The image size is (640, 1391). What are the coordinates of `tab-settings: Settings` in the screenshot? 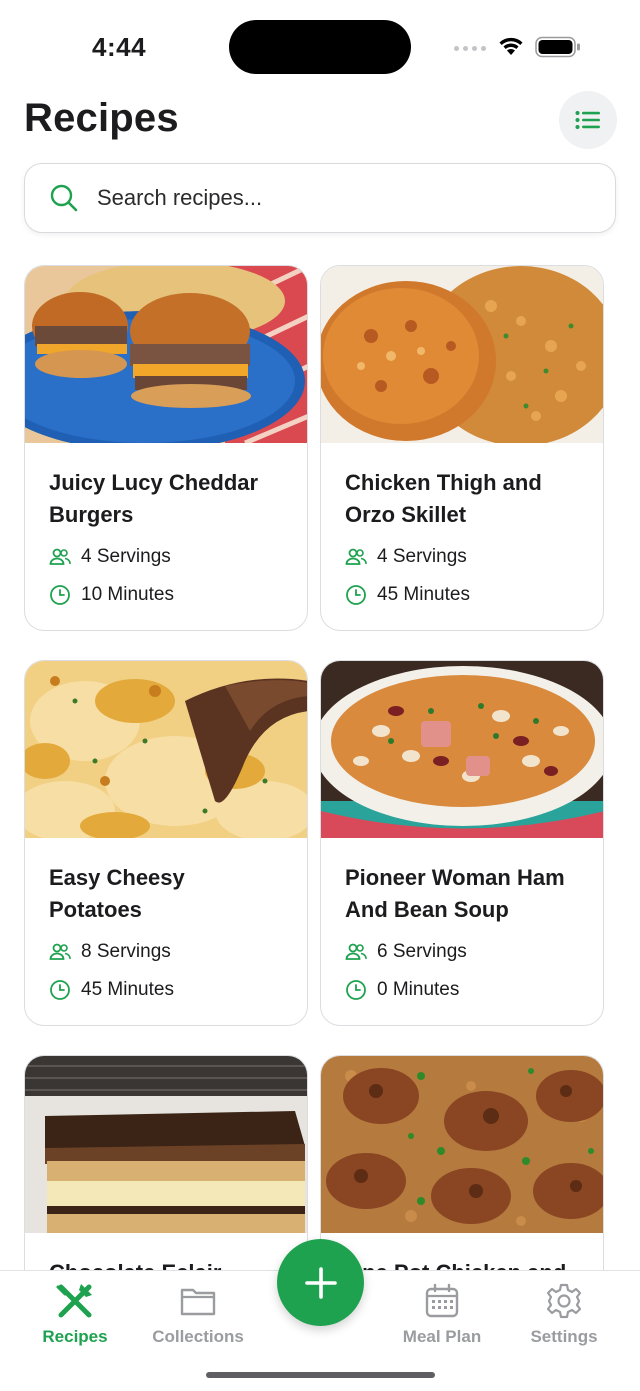 It's located at (564, 1314).